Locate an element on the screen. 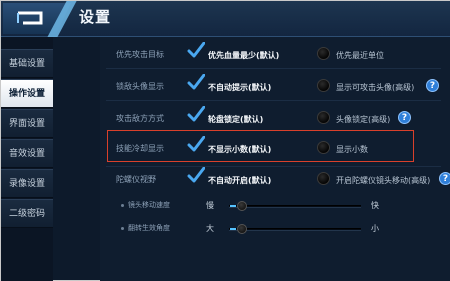 The width and height of the screenshot is (450, 281). row-label-gyroscope: 陀螺仪视野 is located at coordinates (136, 179).